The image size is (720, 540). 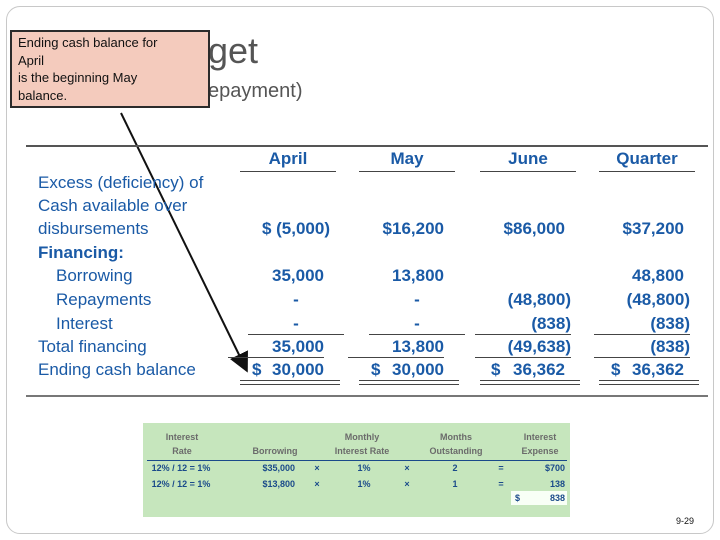 What do you see at coordinates (407, 160) in the screenshot?
I see `column-header-may: May` at bounding box center [407, 160].